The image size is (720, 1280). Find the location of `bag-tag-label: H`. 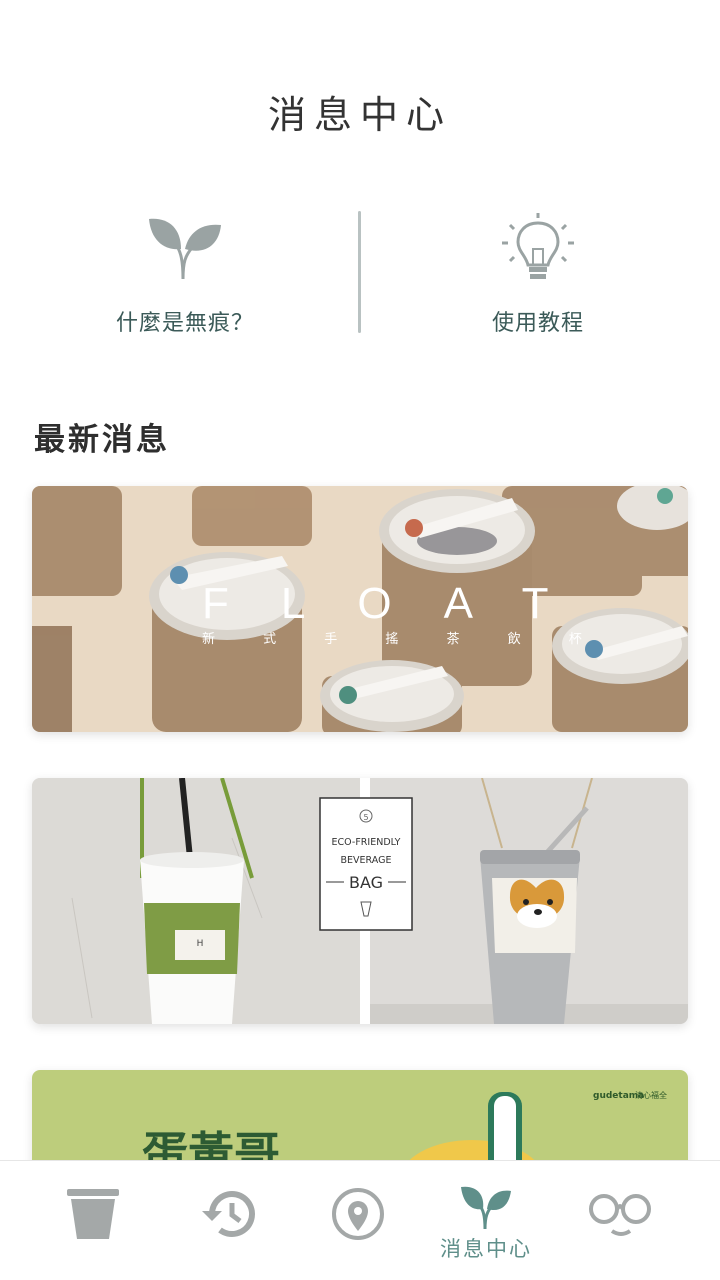

bag-tag-label: H is located at coordinates (200, 944).